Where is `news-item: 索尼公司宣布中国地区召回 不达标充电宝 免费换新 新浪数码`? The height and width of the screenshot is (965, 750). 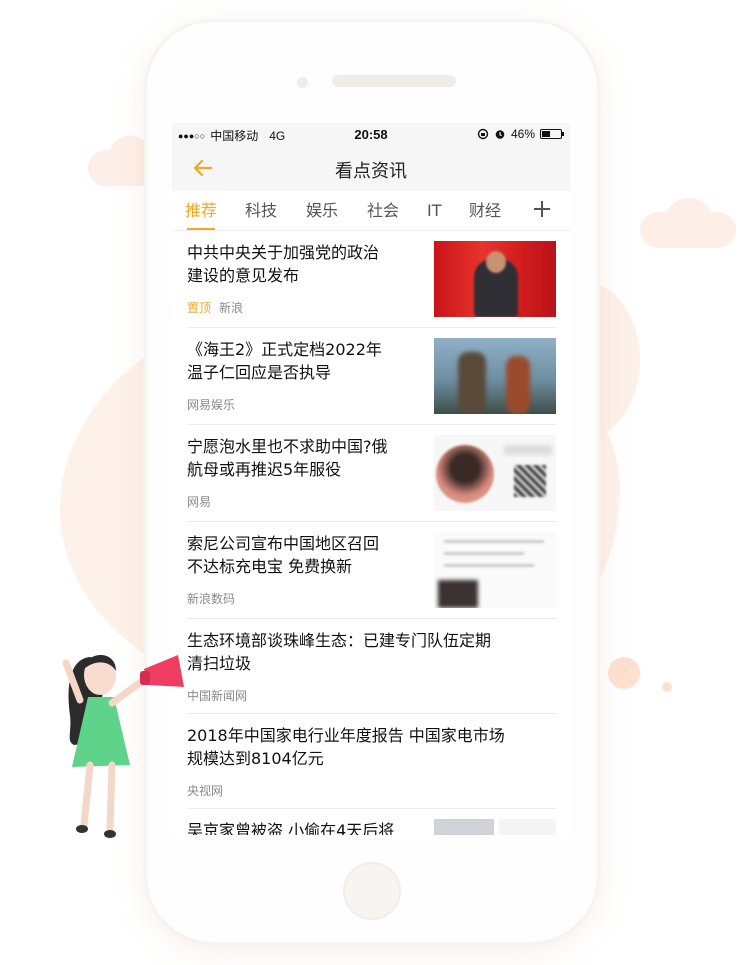
news-item: 索尼公司宣布中国地区召回 不达标充电宝 免费换新 新浪数码 is located at coordinates (371, 570).